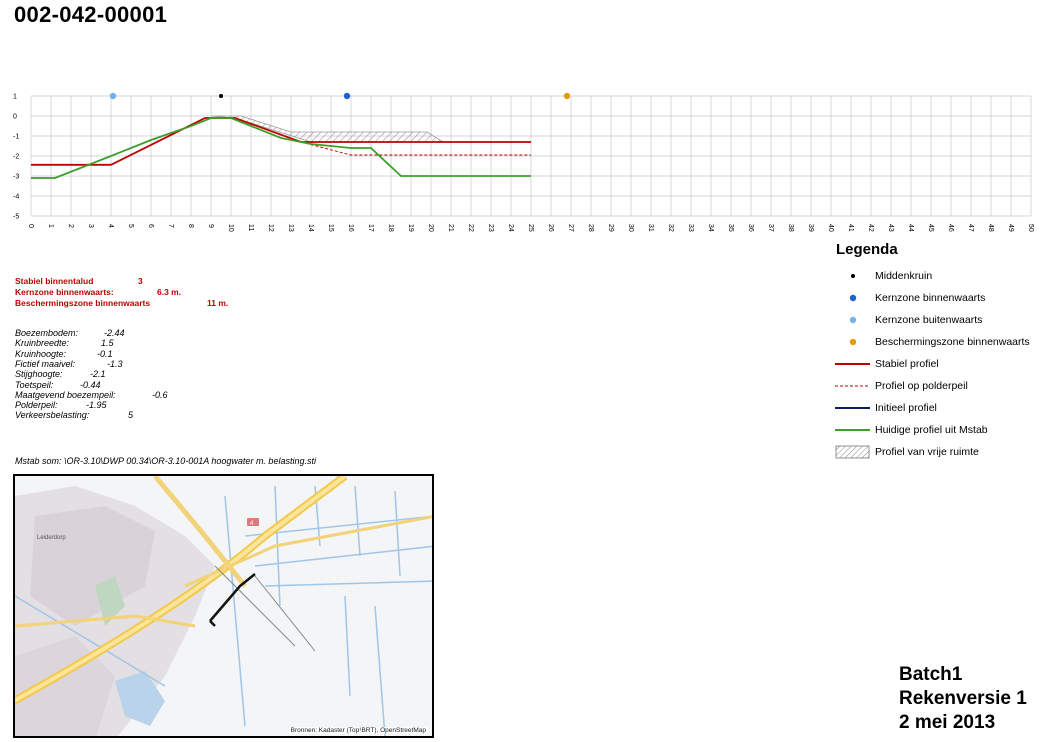  Describe the element at coordinates (16, 157) in the screenshot. I see `y-tick-label: -2` at that location.